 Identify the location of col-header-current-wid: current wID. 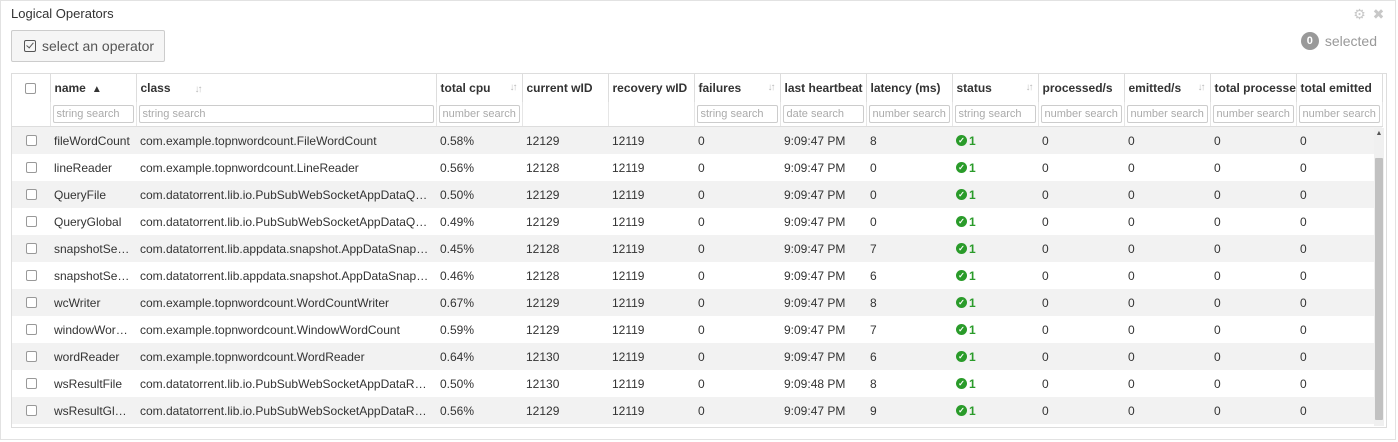
(565, 88).